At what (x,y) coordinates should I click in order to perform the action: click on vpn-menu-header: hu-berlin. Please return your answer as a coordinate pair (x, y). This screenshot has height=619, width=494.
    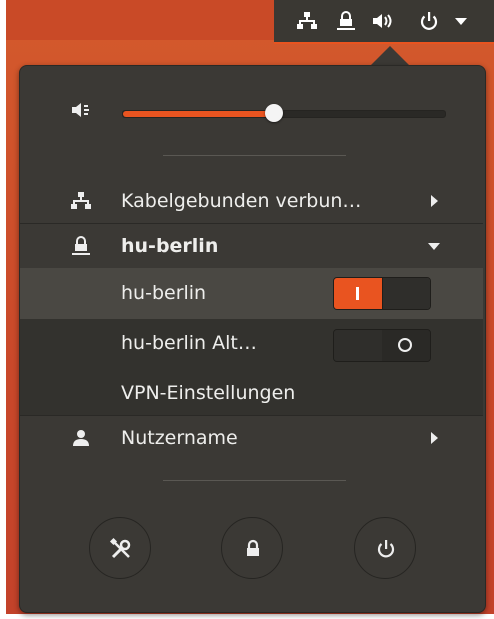
    Looking at the image, I should click on (251, 246).